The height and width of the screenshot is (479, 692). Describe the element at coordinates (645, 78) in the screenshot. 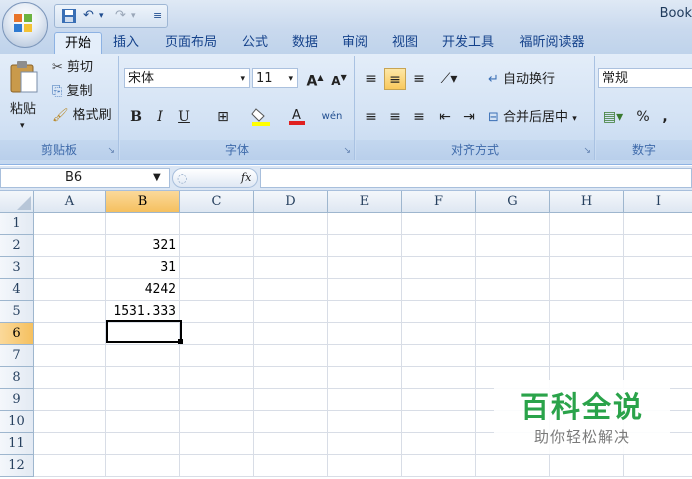

I see `number-format-dropdown: 常规` at that location.